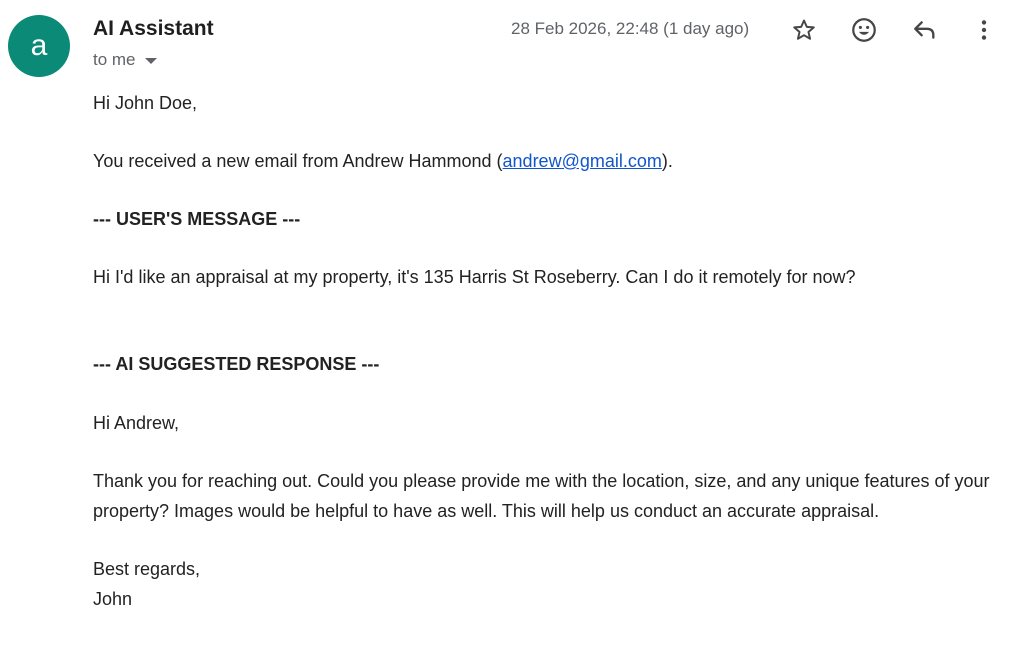 The width and height of the screenshot is (1012, 653). What do you see at coordinates (197, 219) in the screenshot?
I see `user-message-heading: --- USER'S MESSAGE ---` at bounding box center [197, 219].